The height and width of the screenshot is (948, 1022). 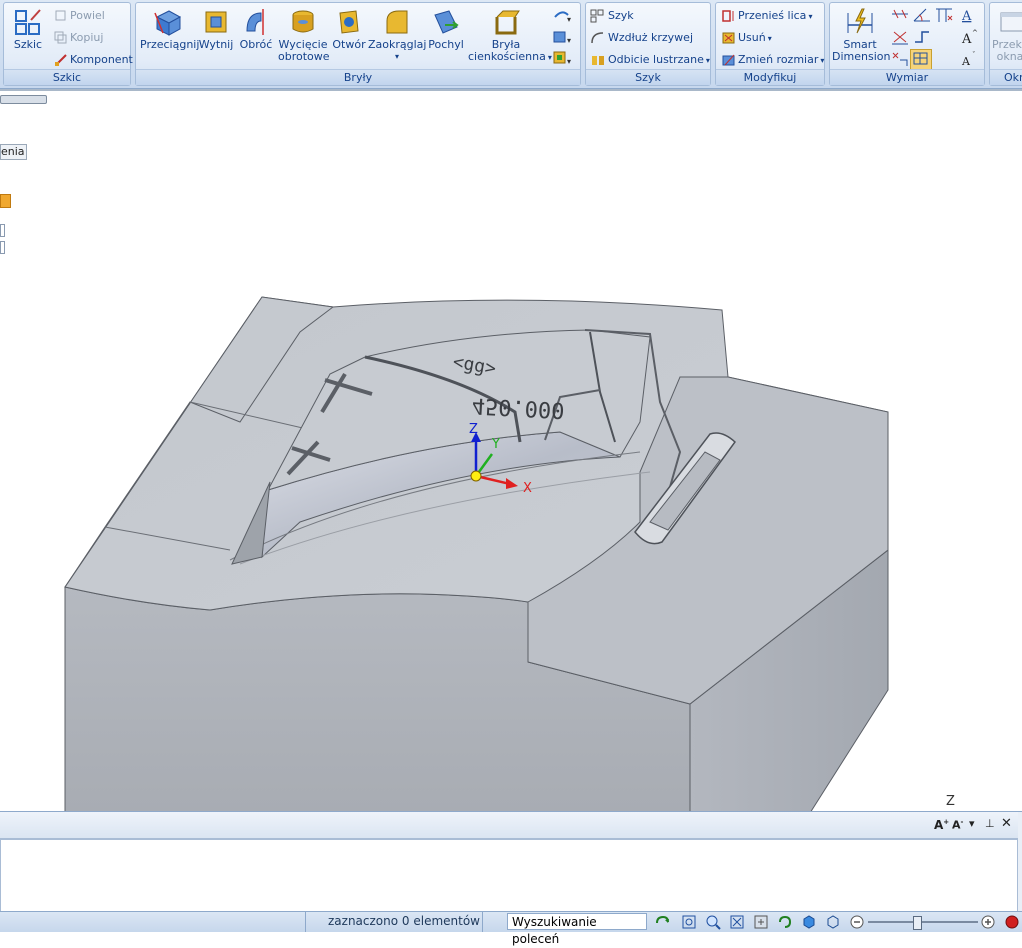 What do you see at coordinates (769, 38) in the screenshot?
I see `delete-dropdown-icon: ▾` at bounding box center [769, 38].